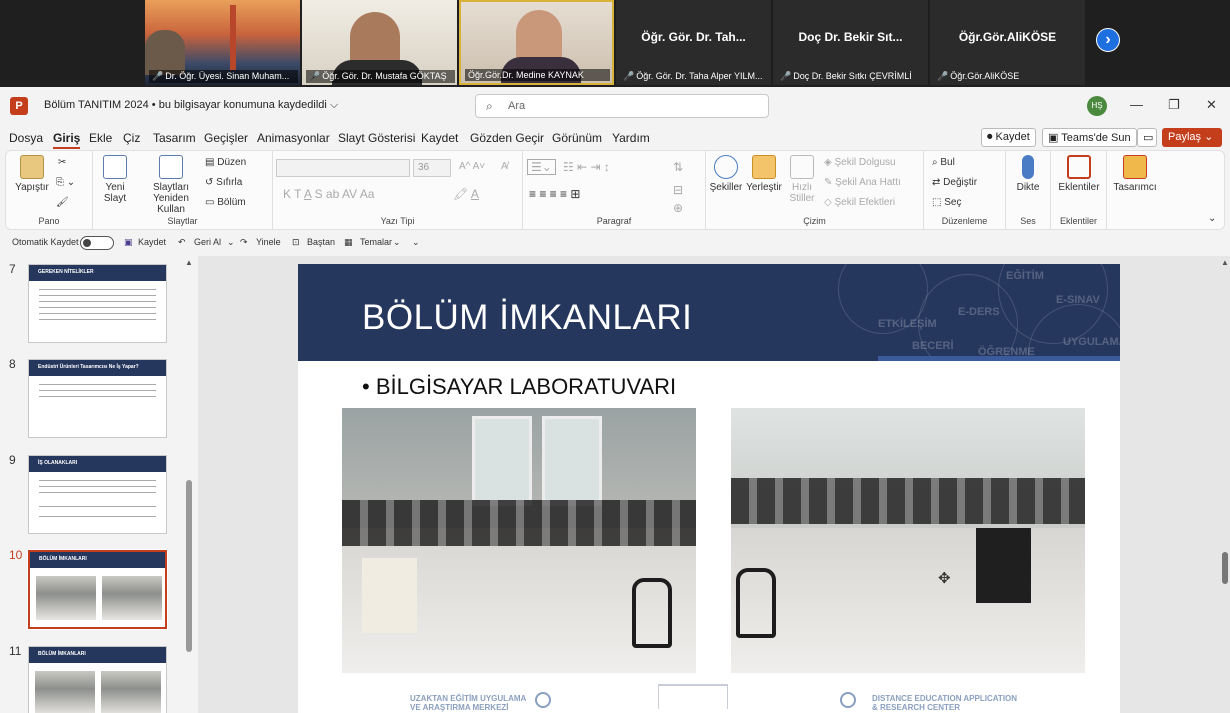  I want to click on layout-button: ▤ Düzen, so click(225, 162).